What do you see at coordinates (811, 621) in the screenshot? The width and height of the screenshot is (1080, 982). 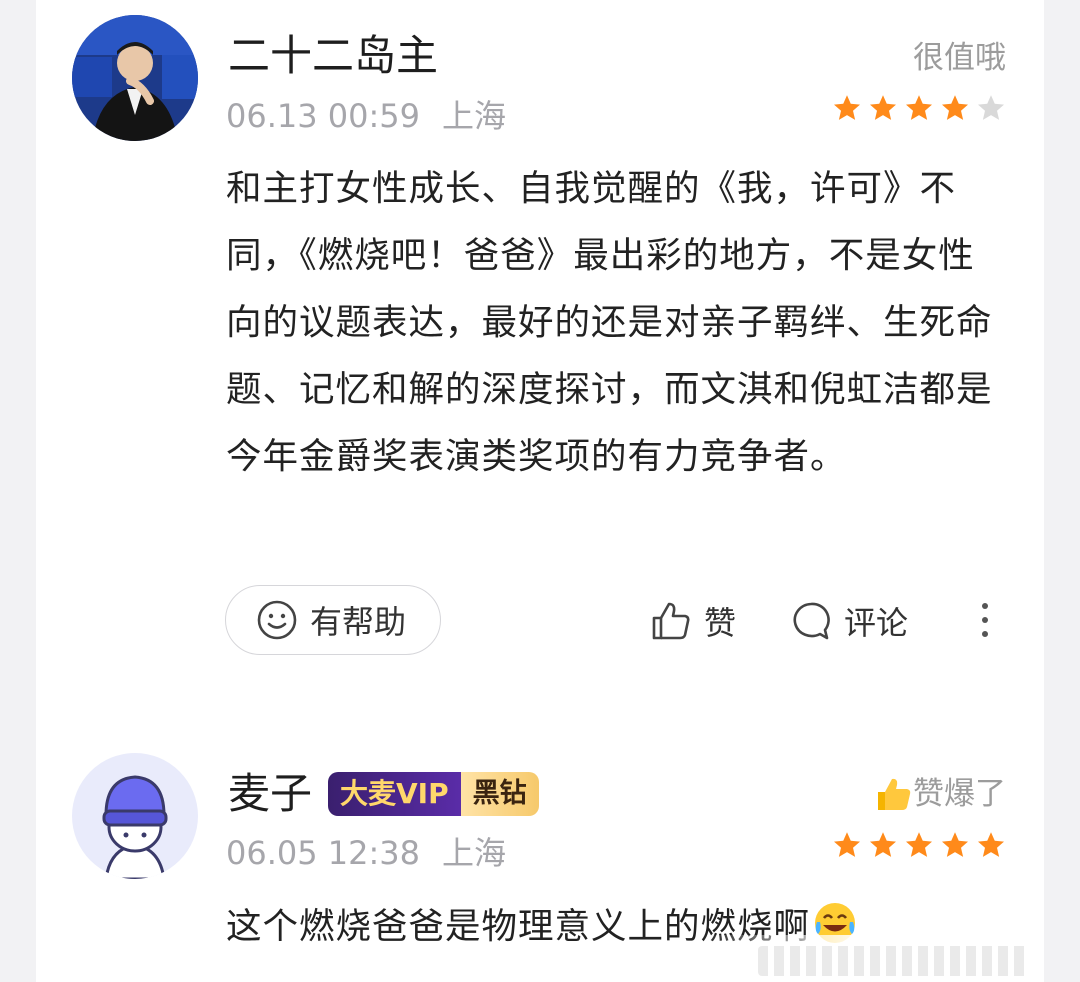 I see `comment-icon` at bounding box center [811, 621].